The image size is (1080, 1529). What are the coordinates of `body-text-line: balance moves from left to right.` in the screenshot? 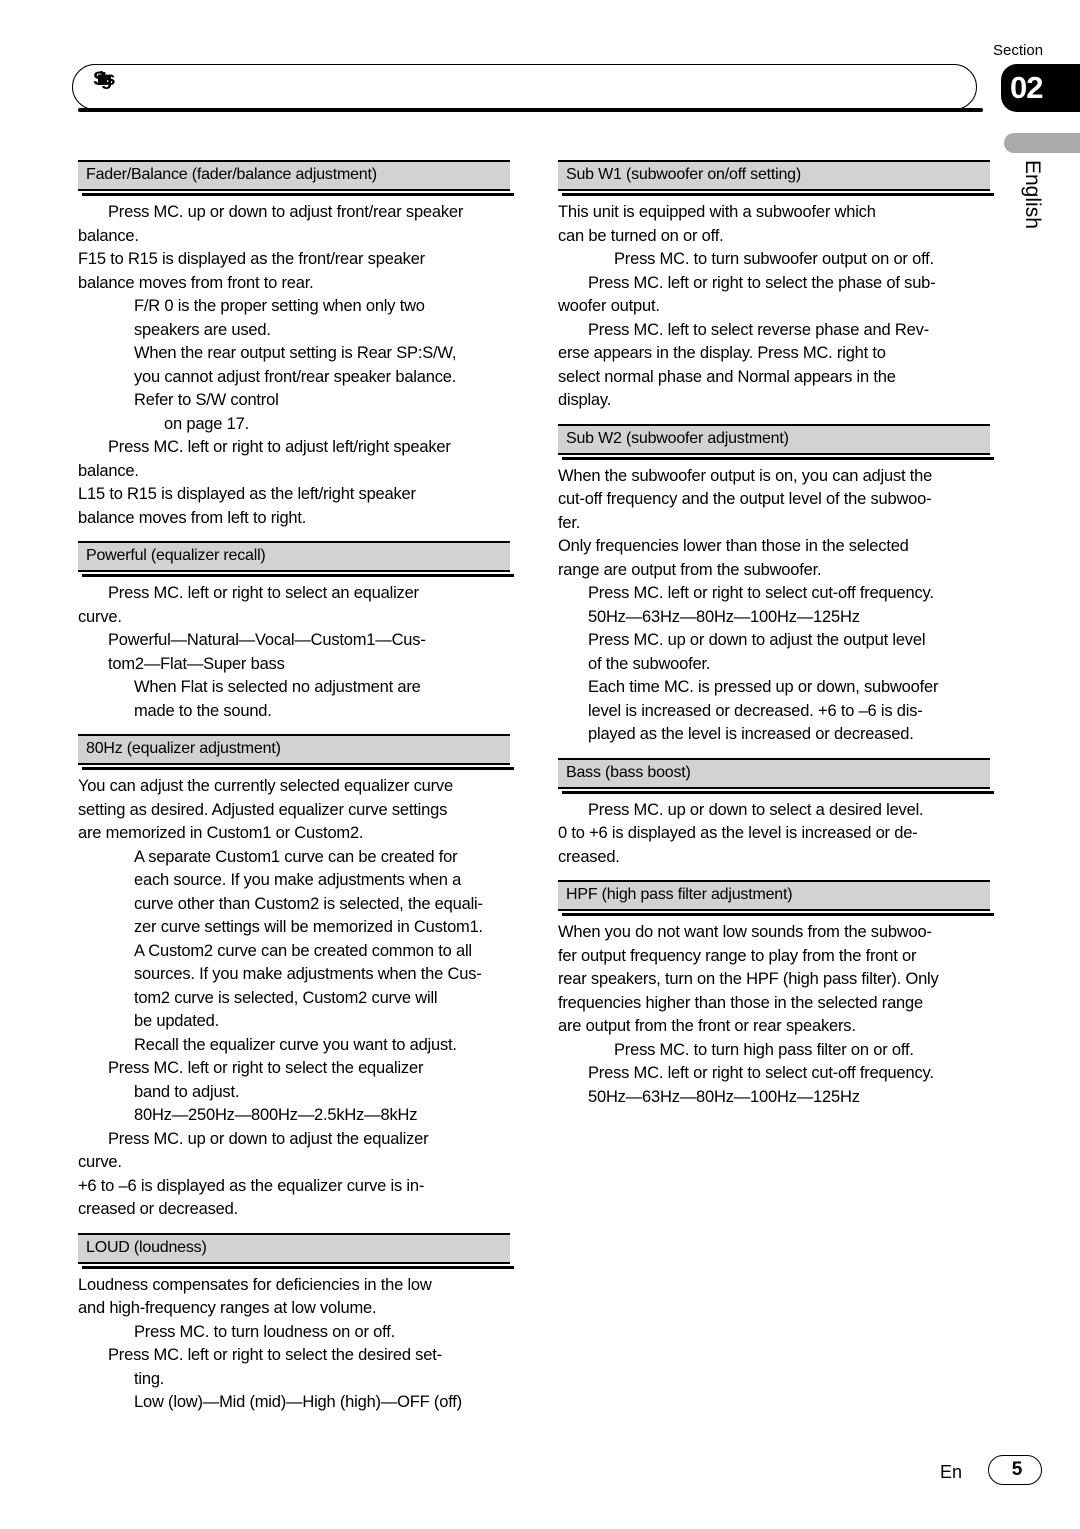 It's located at (192, 517).